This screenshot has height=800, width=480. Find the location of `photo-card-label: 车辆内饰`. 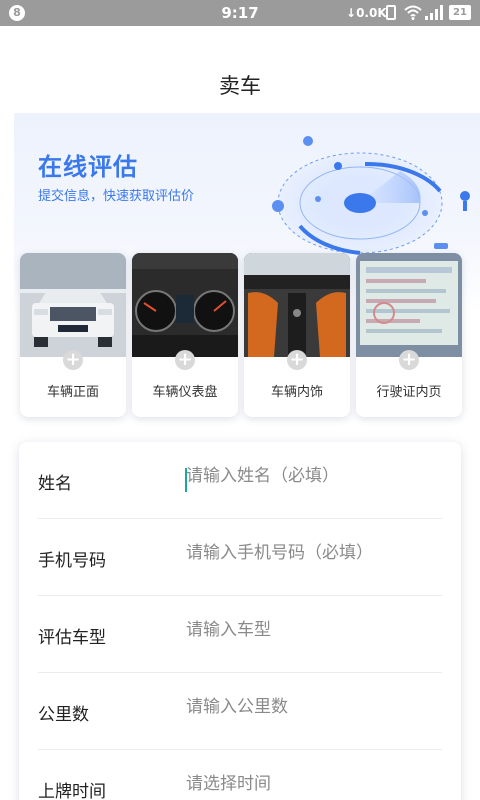

photo-card-label: 车辆内饰 is located at coordinates (296, 392).